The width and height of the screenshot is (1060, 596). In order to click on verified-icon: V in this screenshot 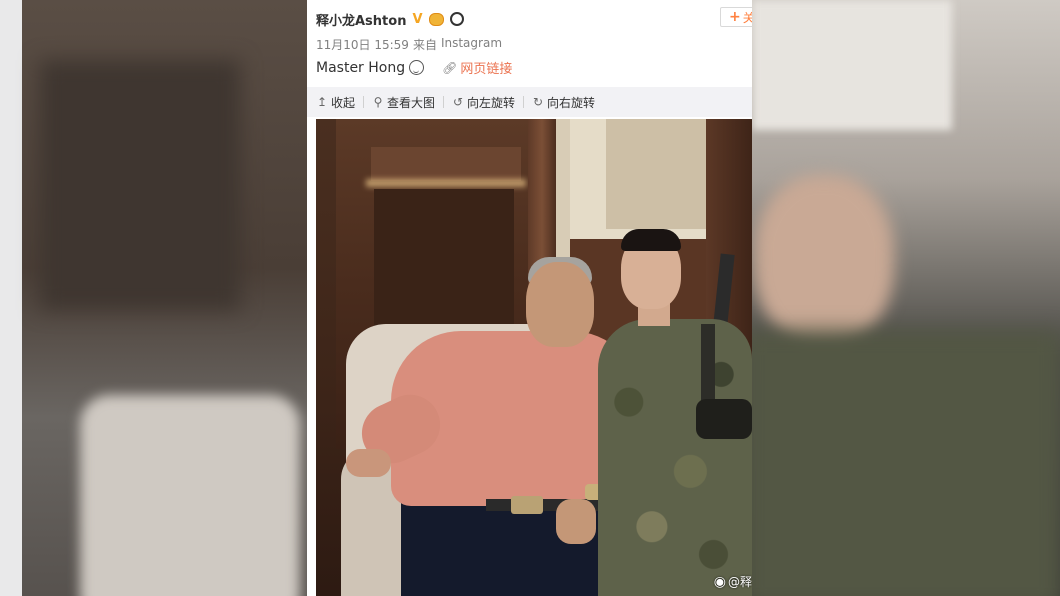, I will do `click(417, 19)`.